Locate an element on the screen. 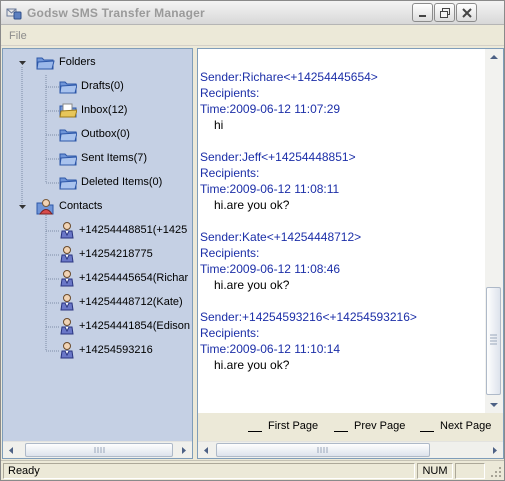 Image resolution: width=505 pixels, height=481 pixels. tree-label: +14254593216 is located at coordinates (116, 350).